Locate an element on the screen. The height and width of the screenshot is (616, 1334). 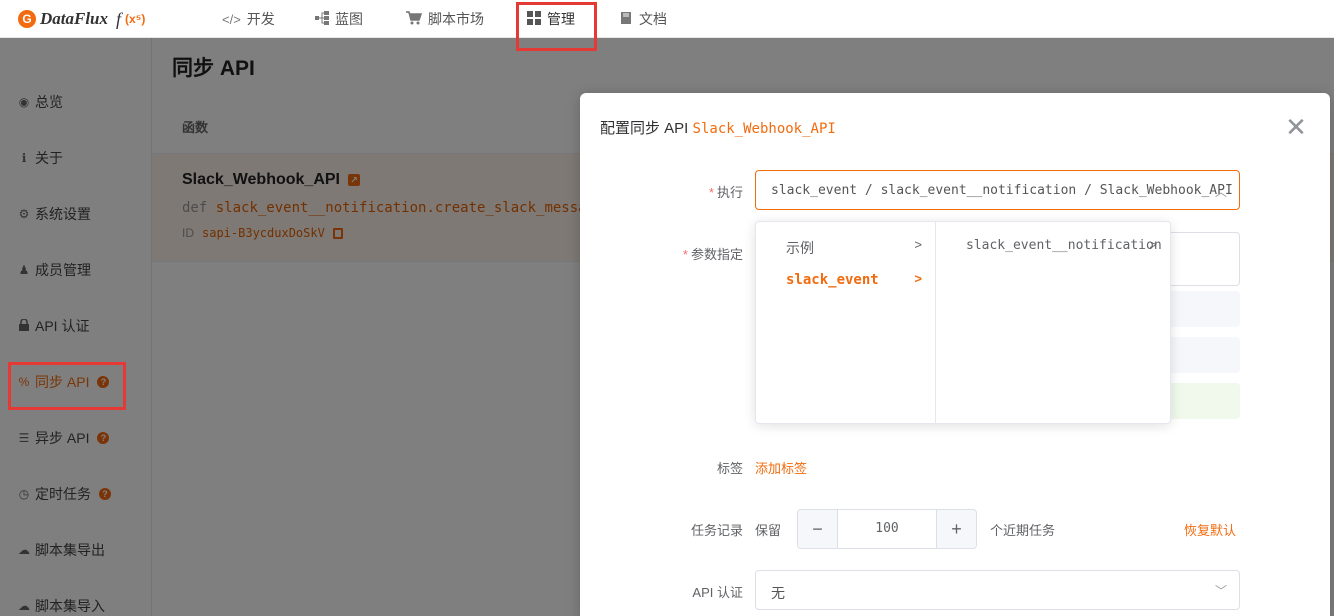
sitemap-icon is located at coordinates (322, 19).